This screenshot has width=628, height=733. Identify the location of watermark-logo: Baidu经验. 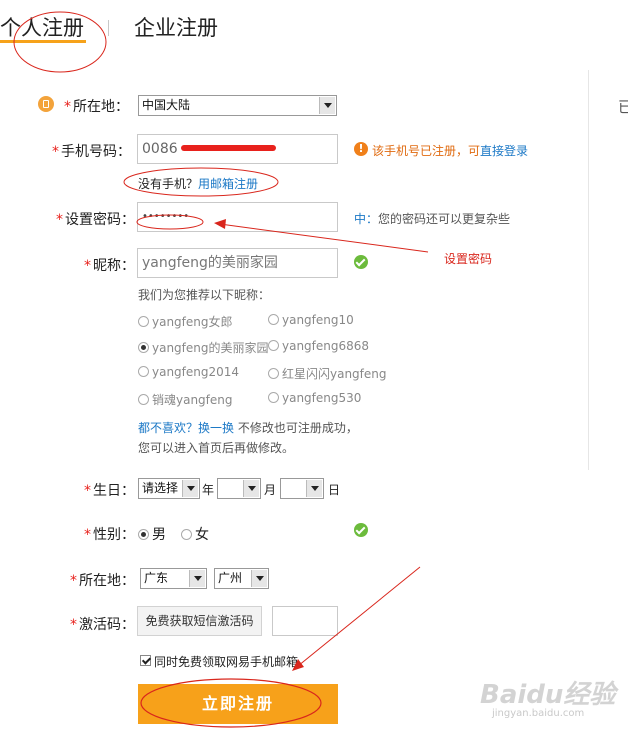
(548, 695).